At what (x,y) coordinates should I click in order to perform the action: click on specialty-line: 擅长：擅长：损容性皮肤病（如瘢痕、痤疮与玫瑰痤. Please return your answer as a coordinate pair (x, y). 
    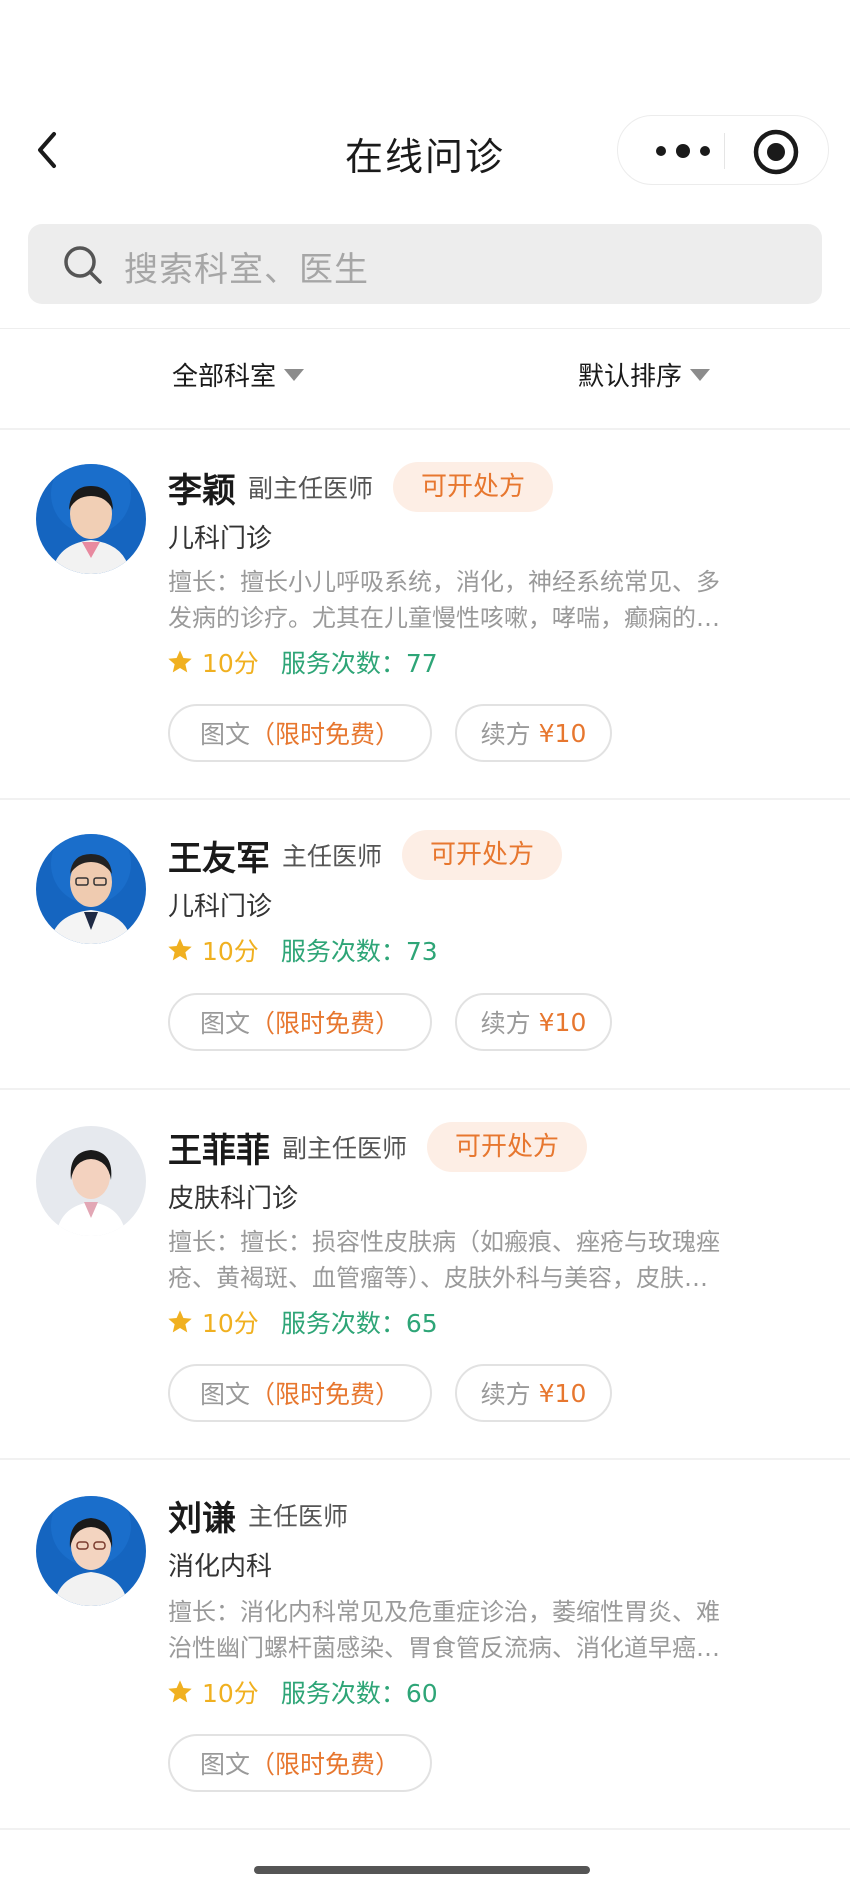
    Looking at the image, I should click on (444, 1242).